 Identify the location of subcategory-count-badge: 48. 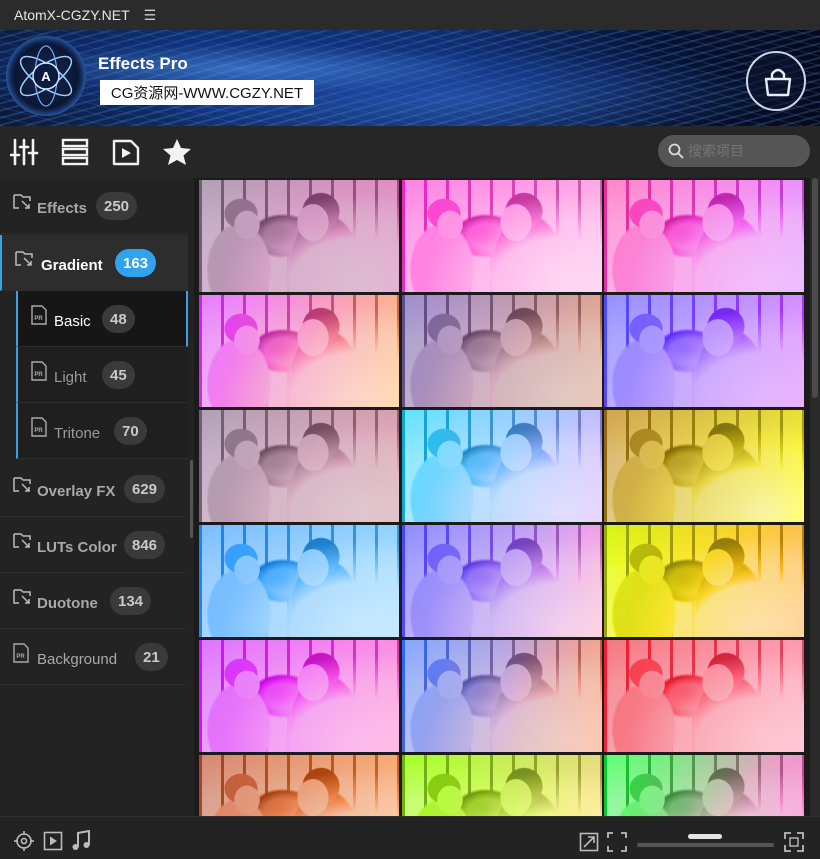
(118, 319).